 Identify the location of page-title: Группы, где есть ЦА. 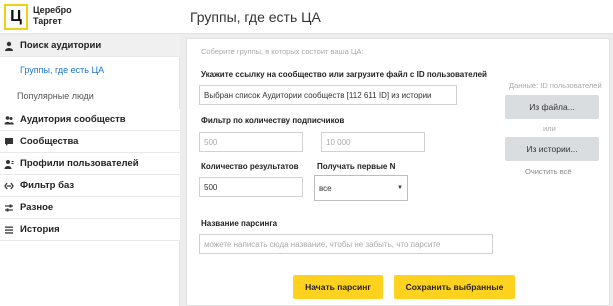
(255, 17).